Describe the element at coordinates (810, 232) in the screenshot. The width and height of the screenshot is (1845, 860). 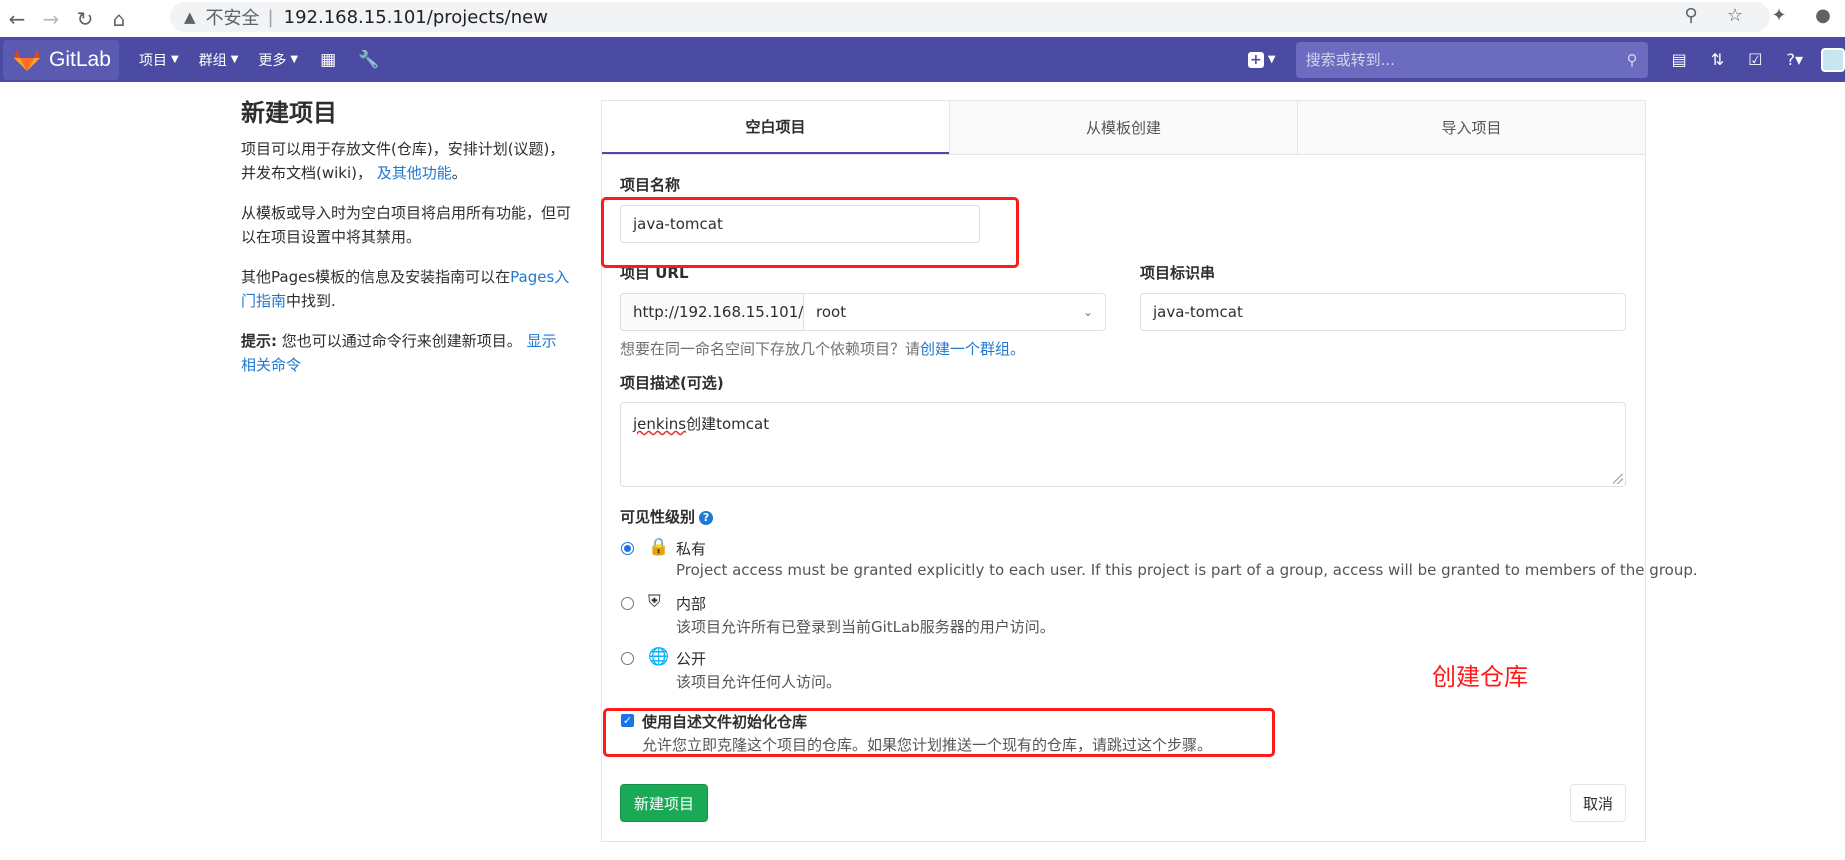
I see `highlight-box-project-name` at that location.